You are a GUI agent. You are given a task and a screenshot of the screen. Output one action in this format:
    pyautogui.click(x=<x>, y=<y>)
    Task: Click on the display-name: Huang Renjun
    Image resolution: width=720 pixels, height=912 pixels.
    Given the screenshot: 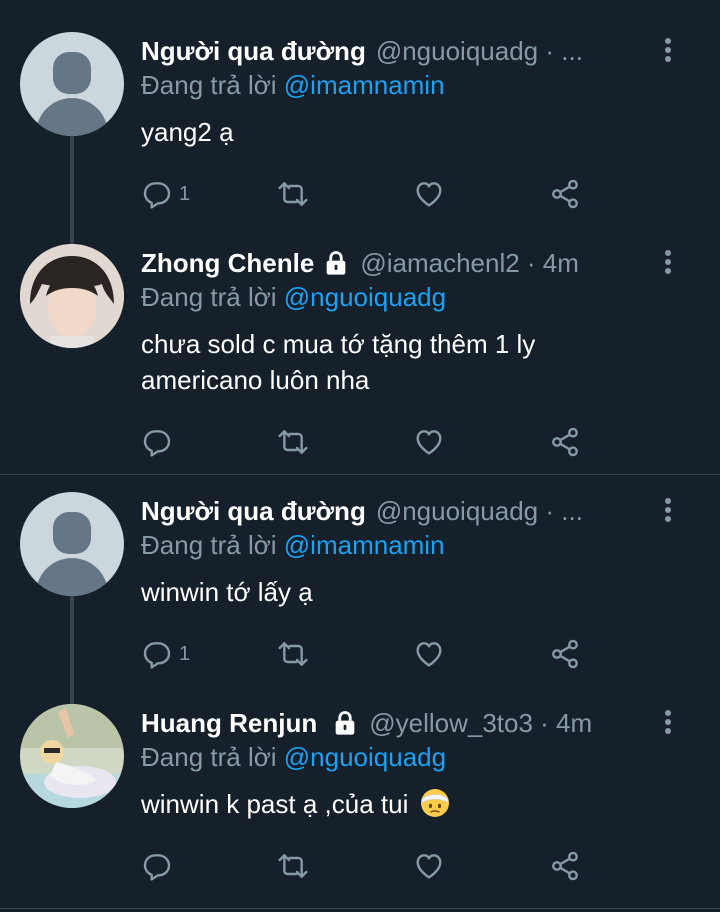 What is the action you would take?
    pyautogui.click(x=229, y=723)
    